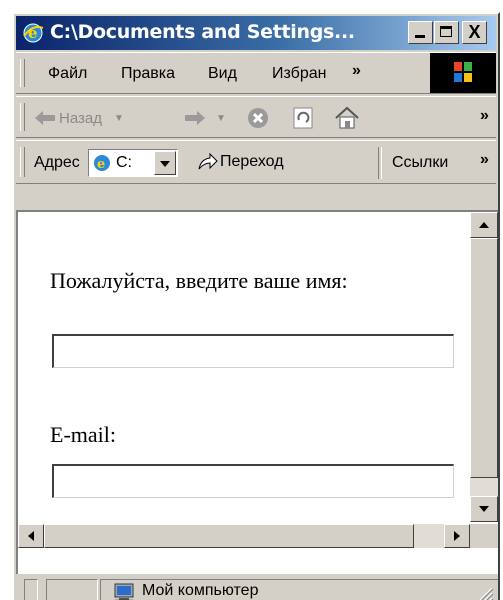 The width and height of the screenshot is (503, 600). I want to click on email-field, so click(254, 481).